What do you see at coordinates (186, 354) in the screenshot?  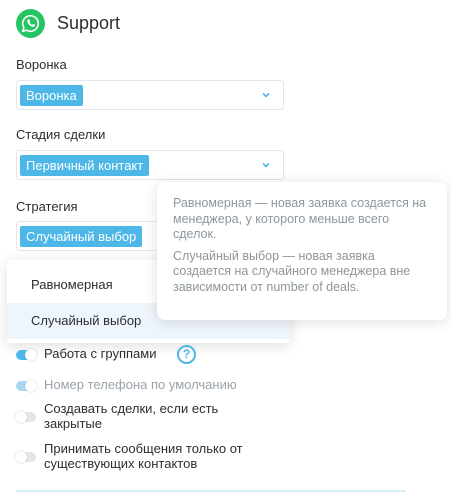 I see `help-icon: ?` at bounding box center [186, 354].